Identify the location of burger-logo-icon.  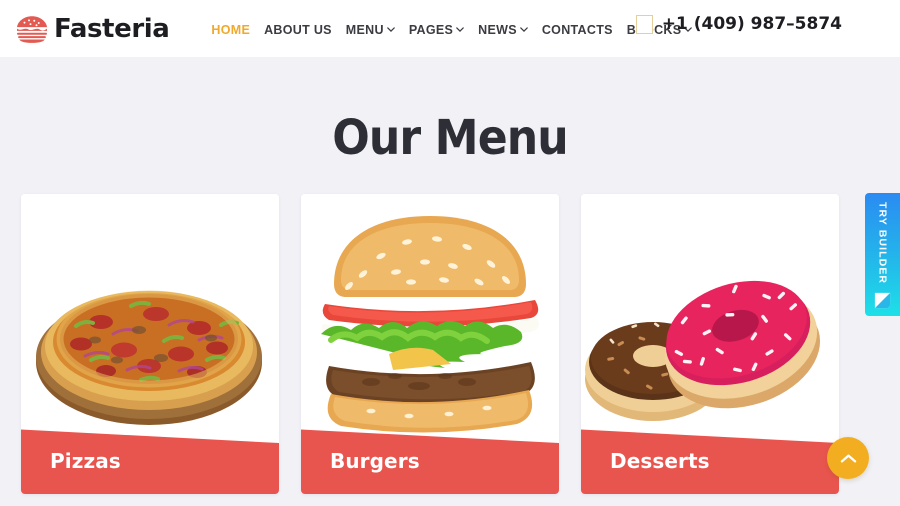
(32, 29).